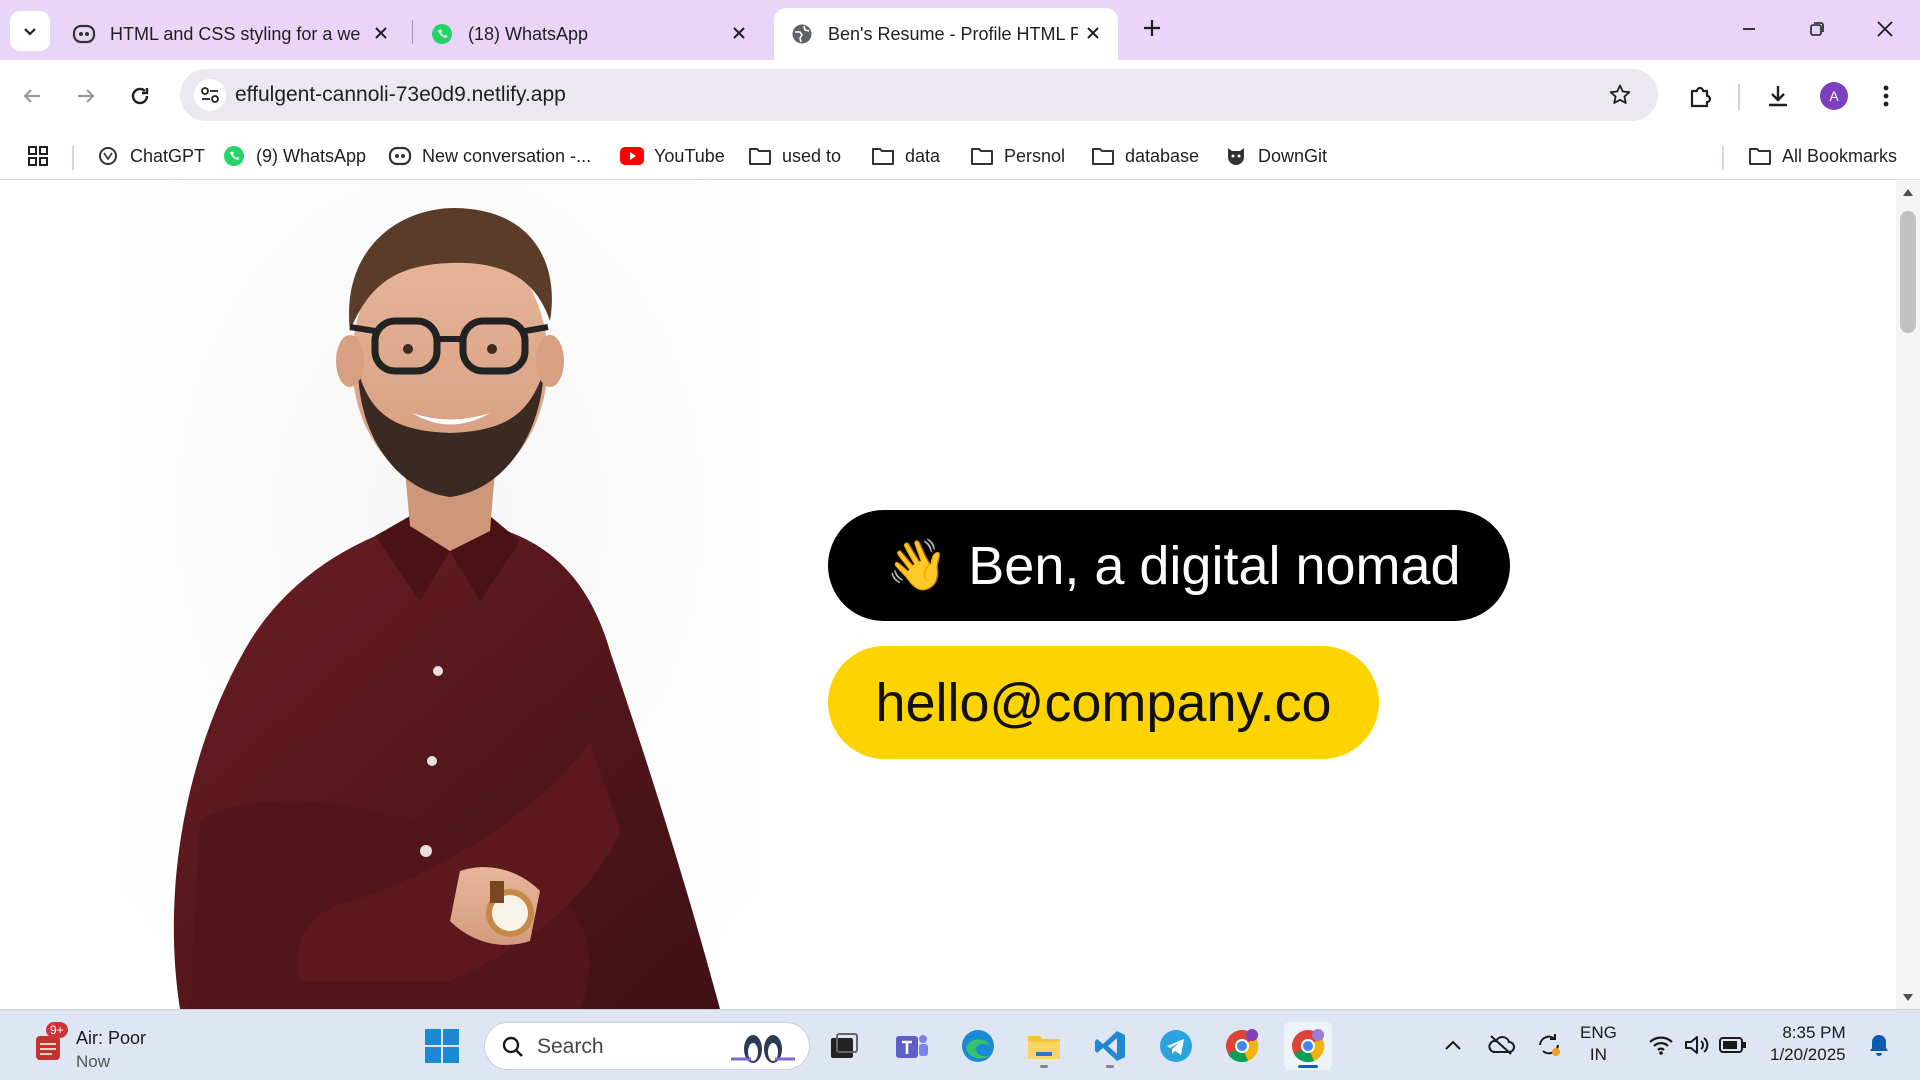 The image size is (1920, 1080). I want to click on copilot-icon, so click(400, 156).